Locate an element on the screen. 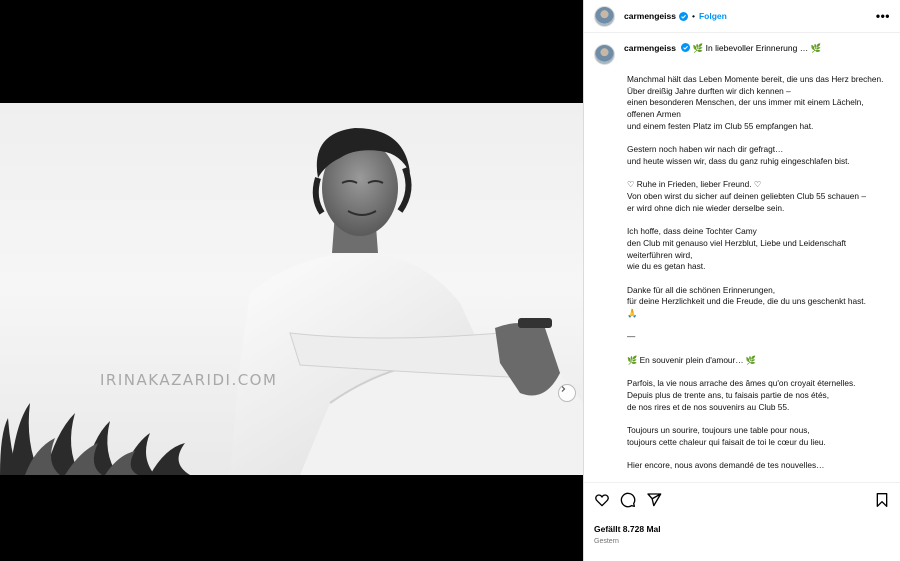  caption-line: Danke für all die schönen Erinnerungen, is located at coordinates (701, 289).